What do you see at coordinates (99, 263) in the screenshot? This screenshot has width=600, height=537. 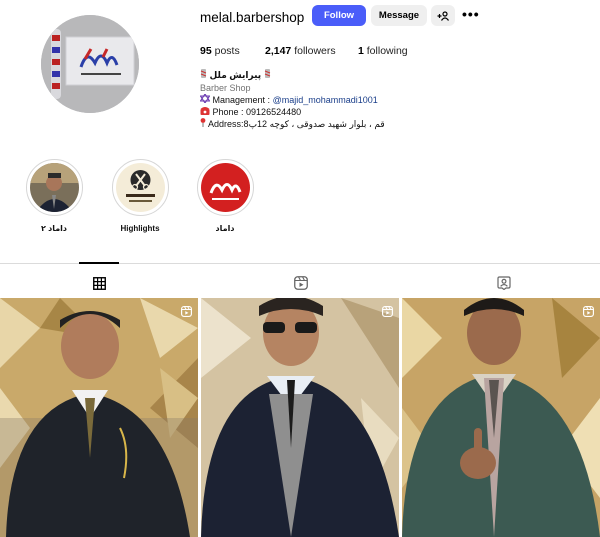 I see `active-tab-indicator` at bounding box center [99, 263].